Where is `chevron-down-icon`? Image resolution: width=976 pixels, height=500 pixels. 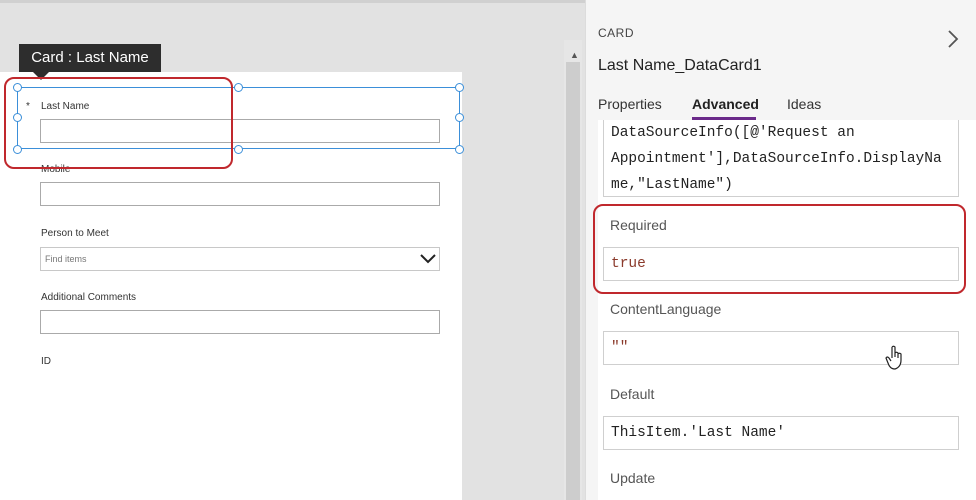
chevron-down-icon is located at coordinates (428, 258).